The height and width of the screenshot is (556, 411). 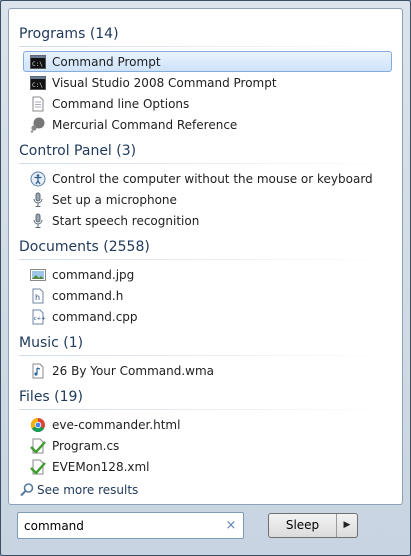 What do you see at coordinates (164, 83) in the screenshot?
I see `result-item-label: Visual Studio 2008 Command Prompt` at bounding box center [164, 83].